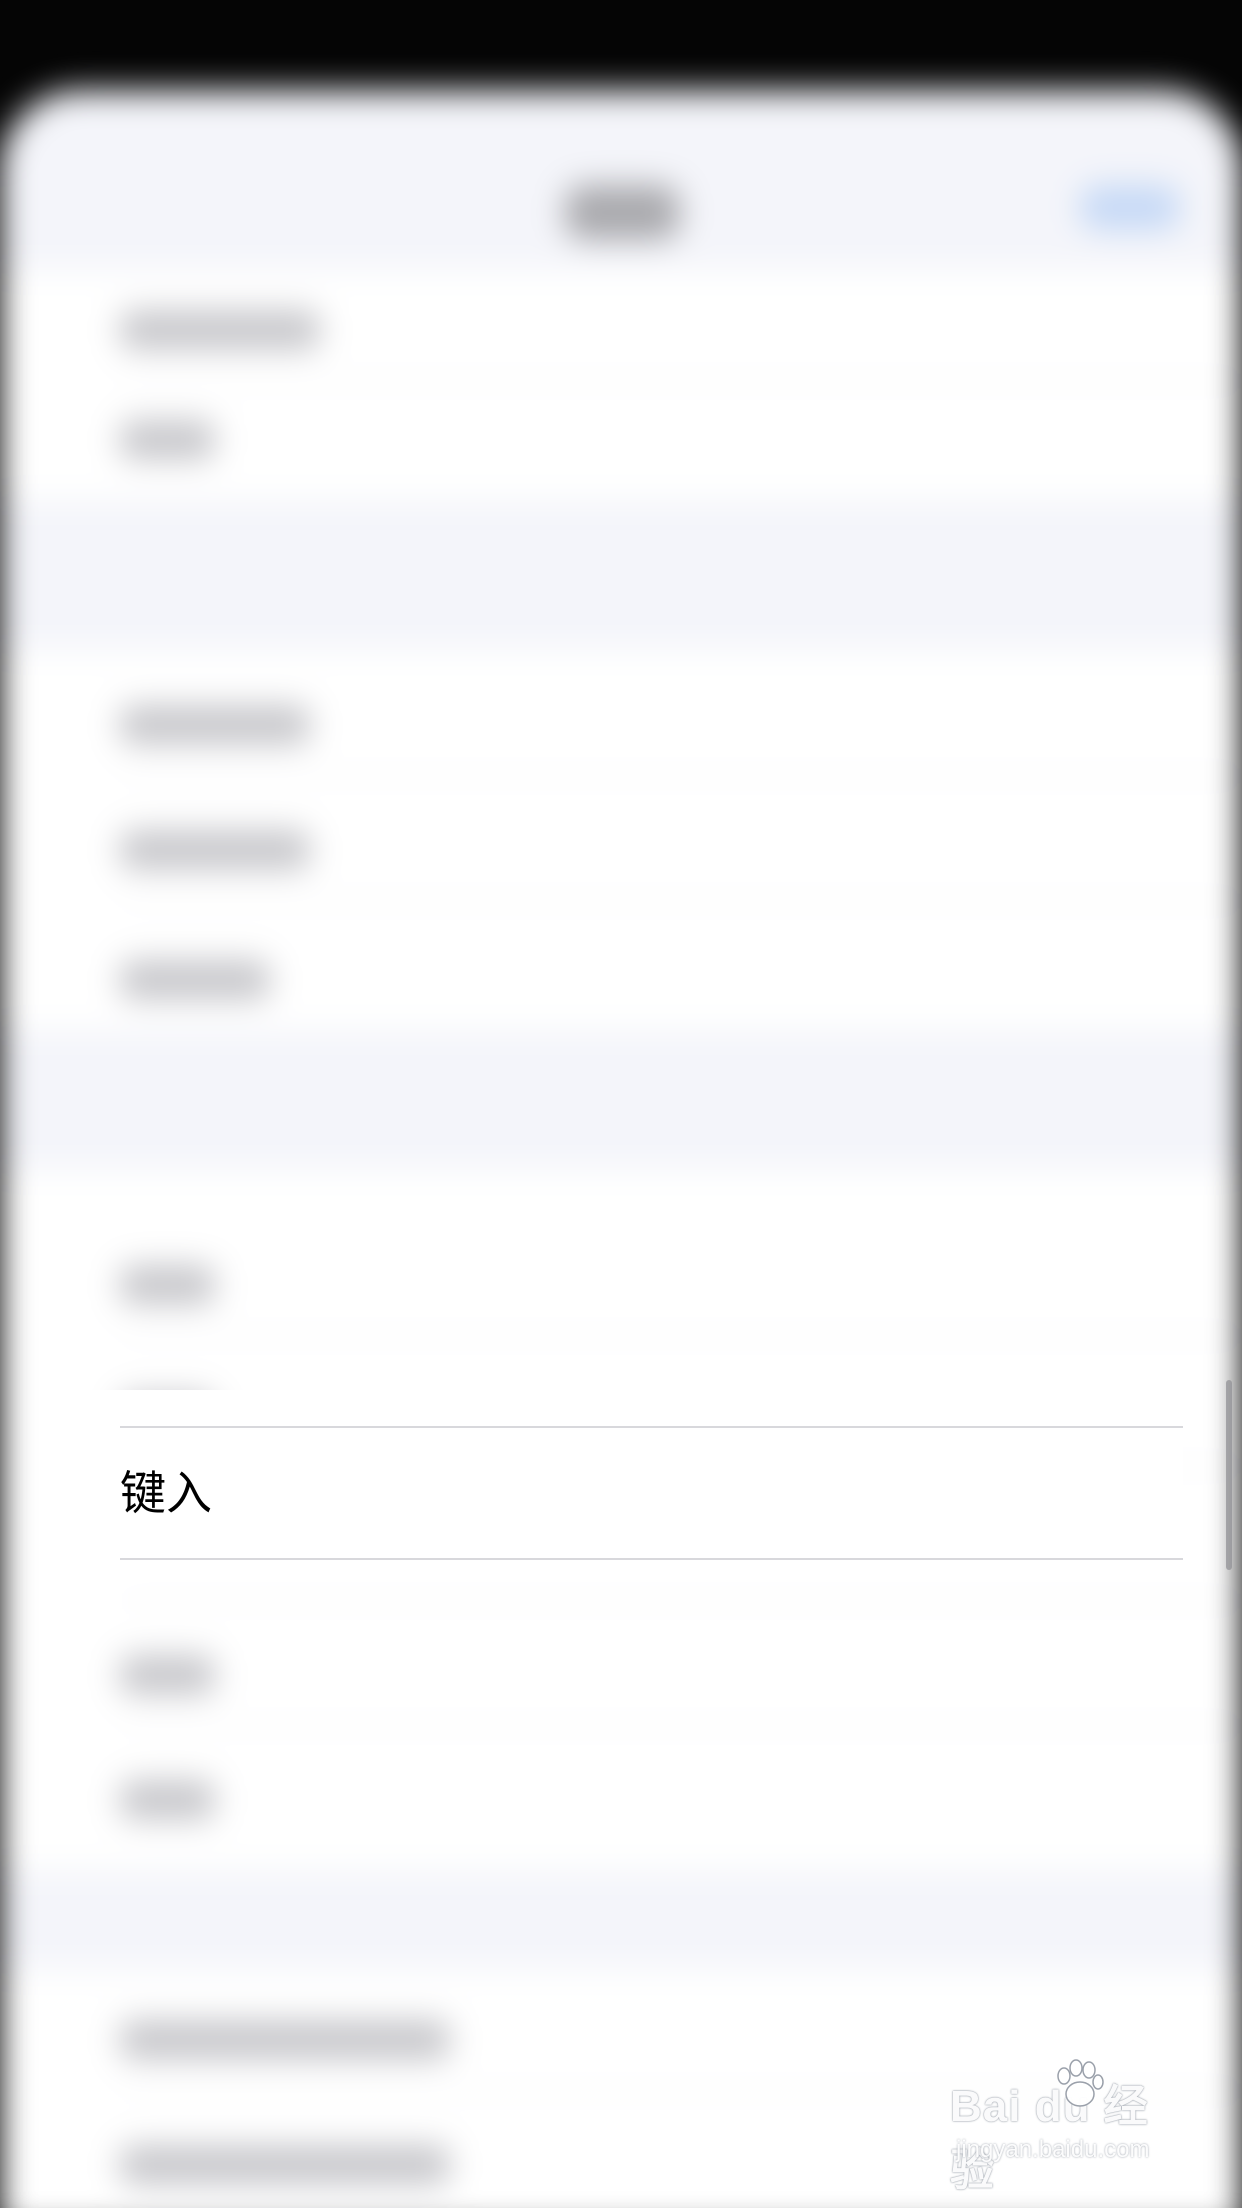 This screenshot has width=1242, height=2208. I want to click on row-separator-top, so click(651, 1427).